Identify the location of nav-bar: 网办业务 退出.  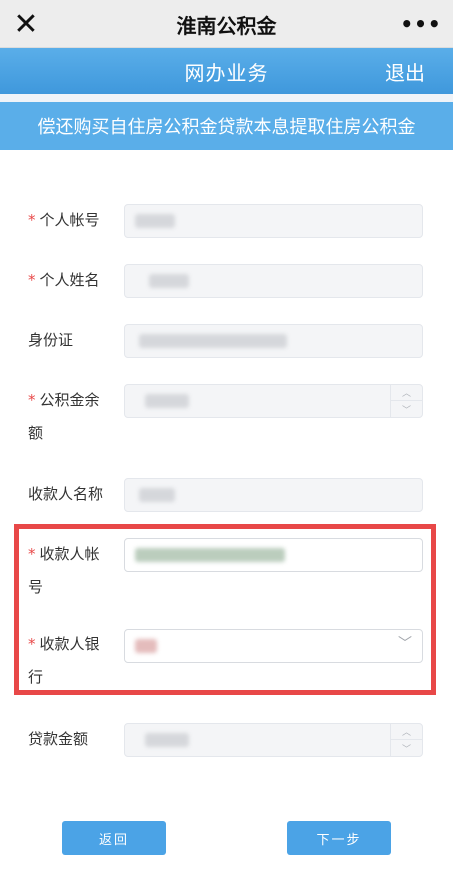
(226, 71).